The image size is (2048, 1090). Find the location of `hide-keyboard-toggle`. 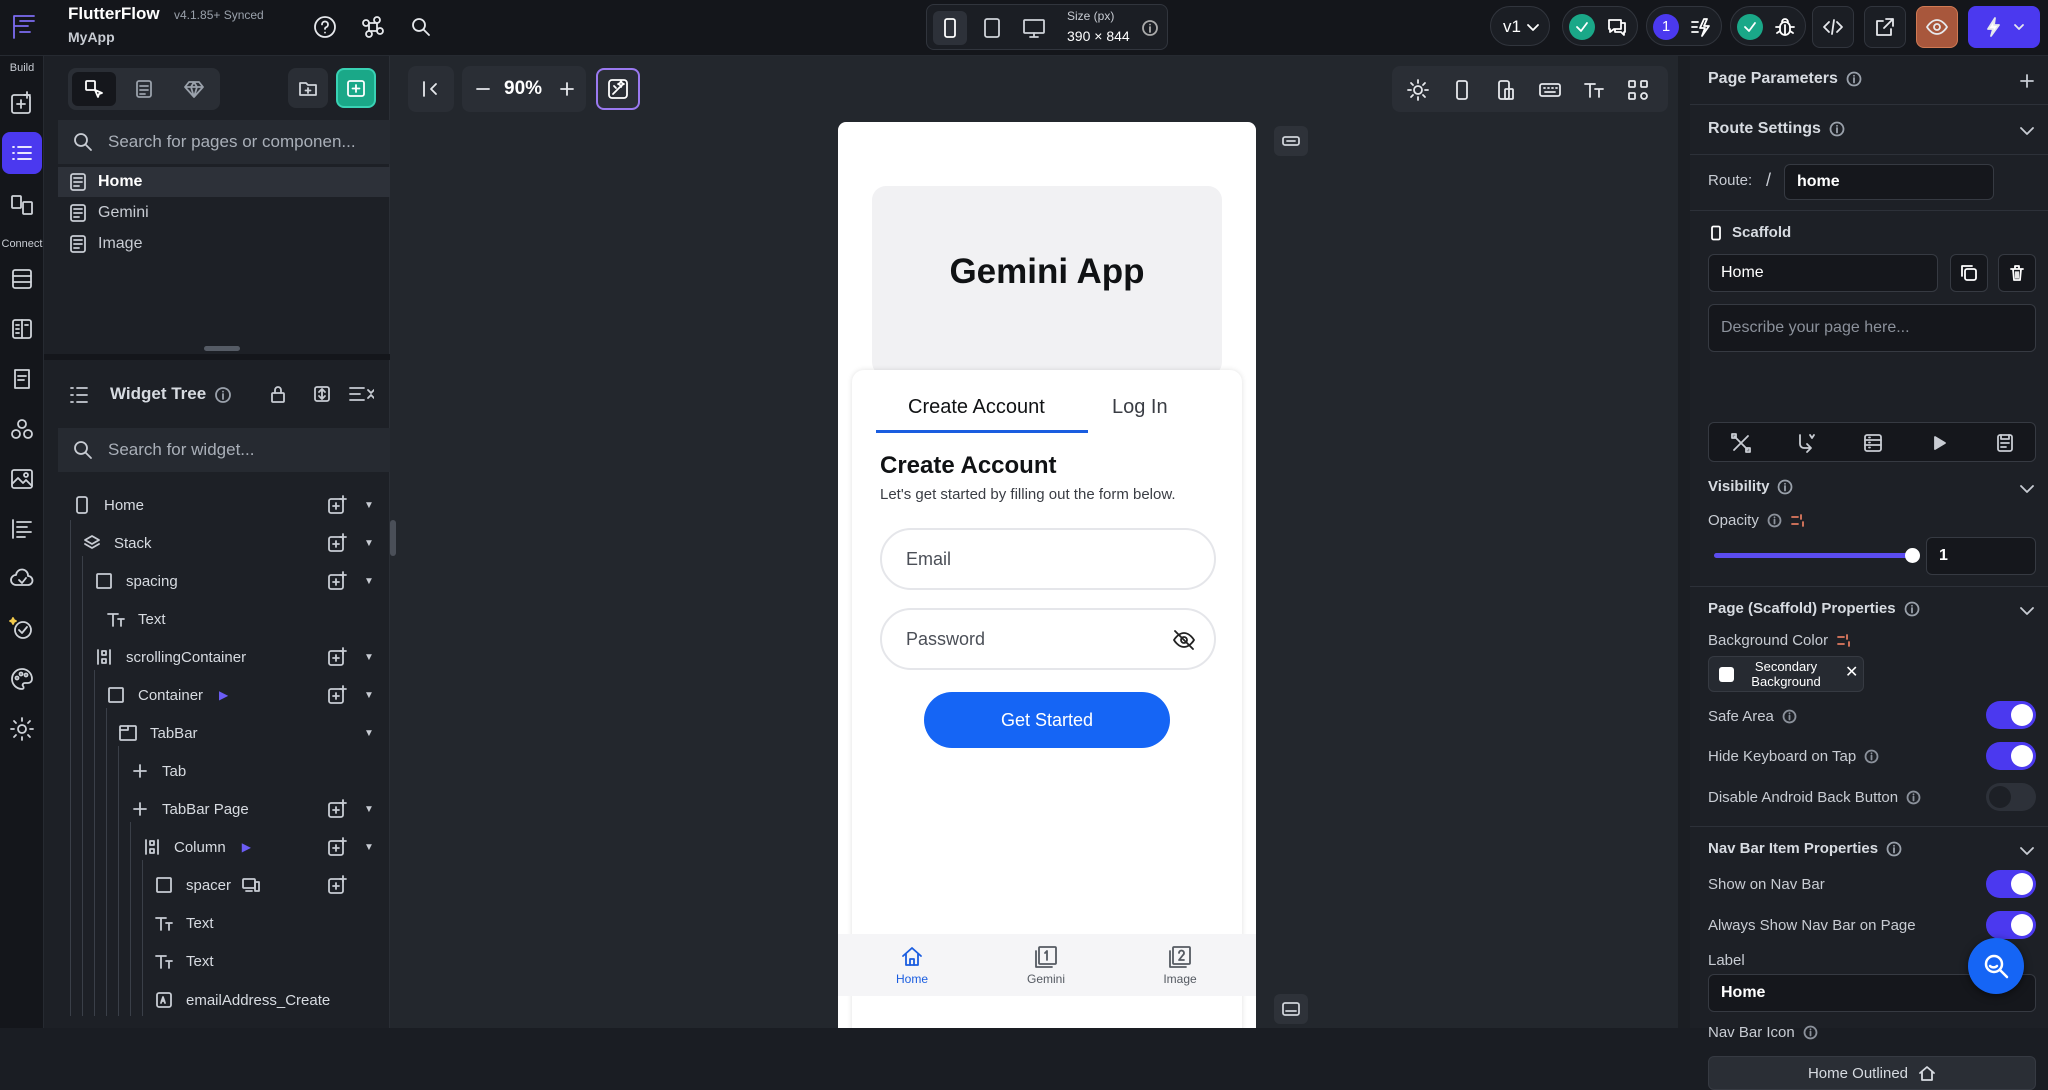

hide-keyboard-toggle is located at coordinates (2011, 756).